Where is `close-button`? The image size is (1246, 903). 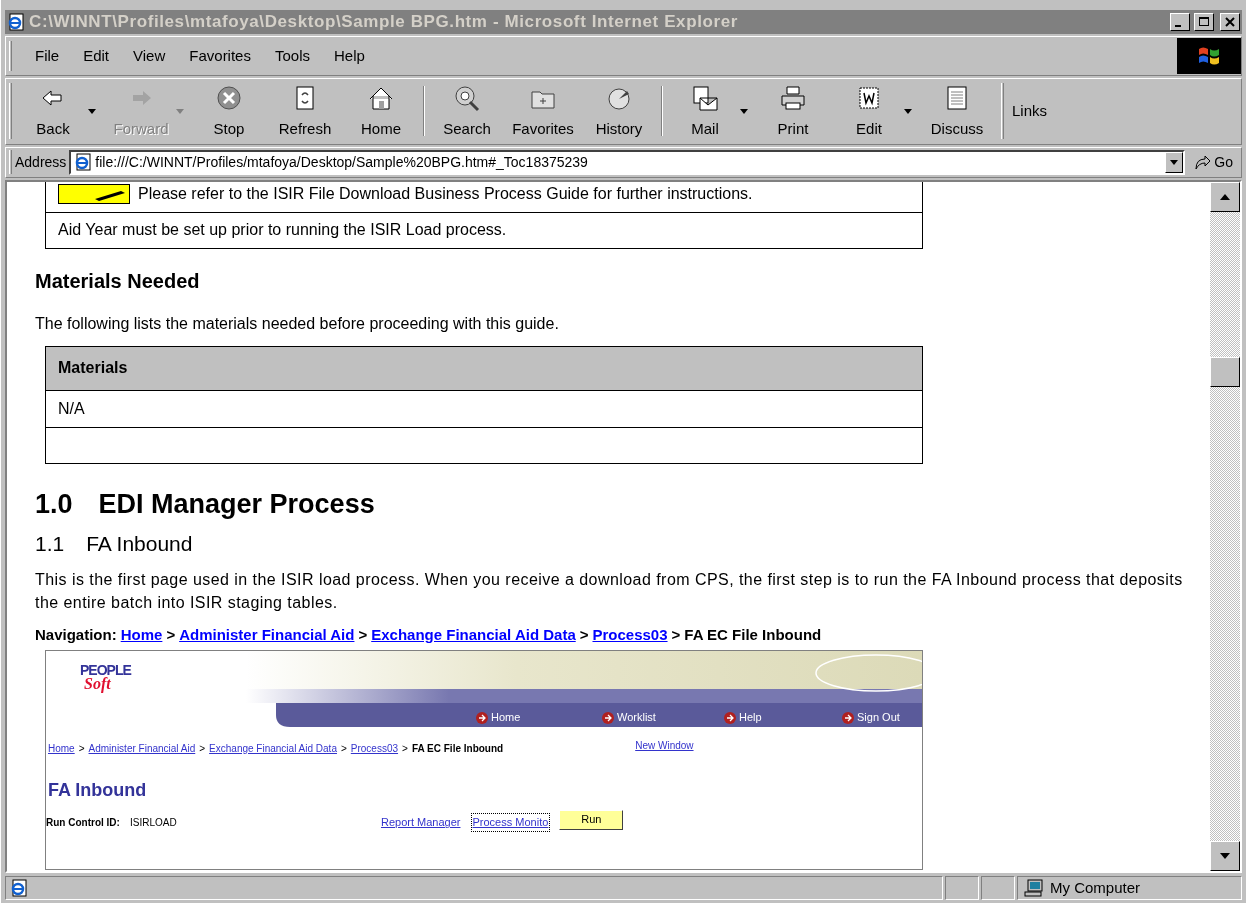 close-button is located at coordinates (1230, 22).